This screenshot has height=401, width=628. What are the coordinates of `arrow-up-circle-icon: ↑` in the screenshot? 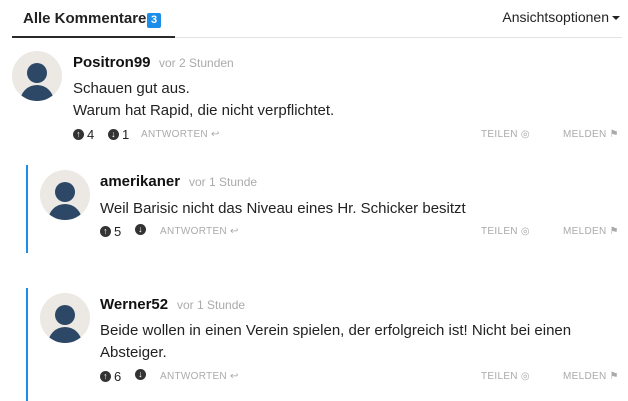 It's located at (105, 376).